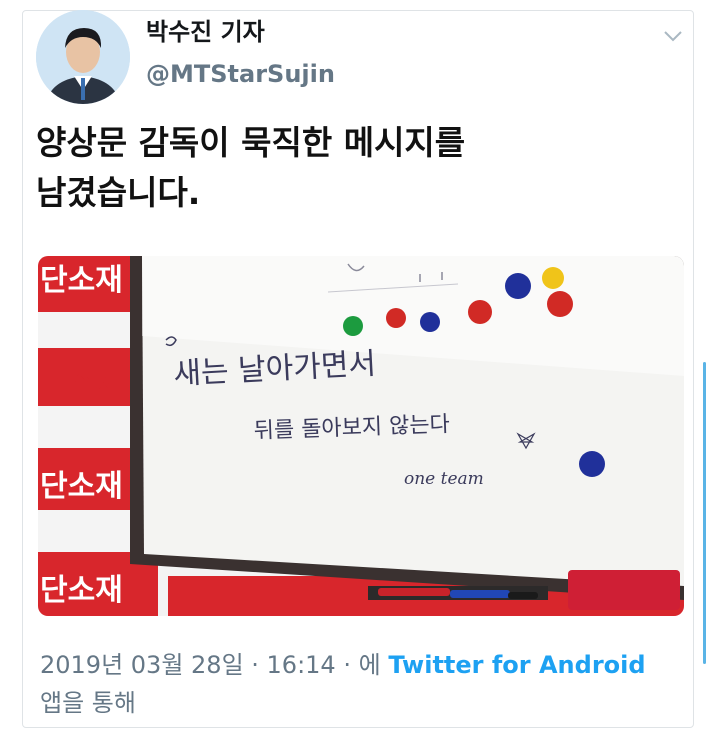 Image resolution: width=720 pixels, height=740 pixels. What do you see at coordinates (210, 665) in the screenshot?
I see `tweet-timestamp: 2019년 03월 28일 · 16:14 · 에` at bounding box center [210, 665].